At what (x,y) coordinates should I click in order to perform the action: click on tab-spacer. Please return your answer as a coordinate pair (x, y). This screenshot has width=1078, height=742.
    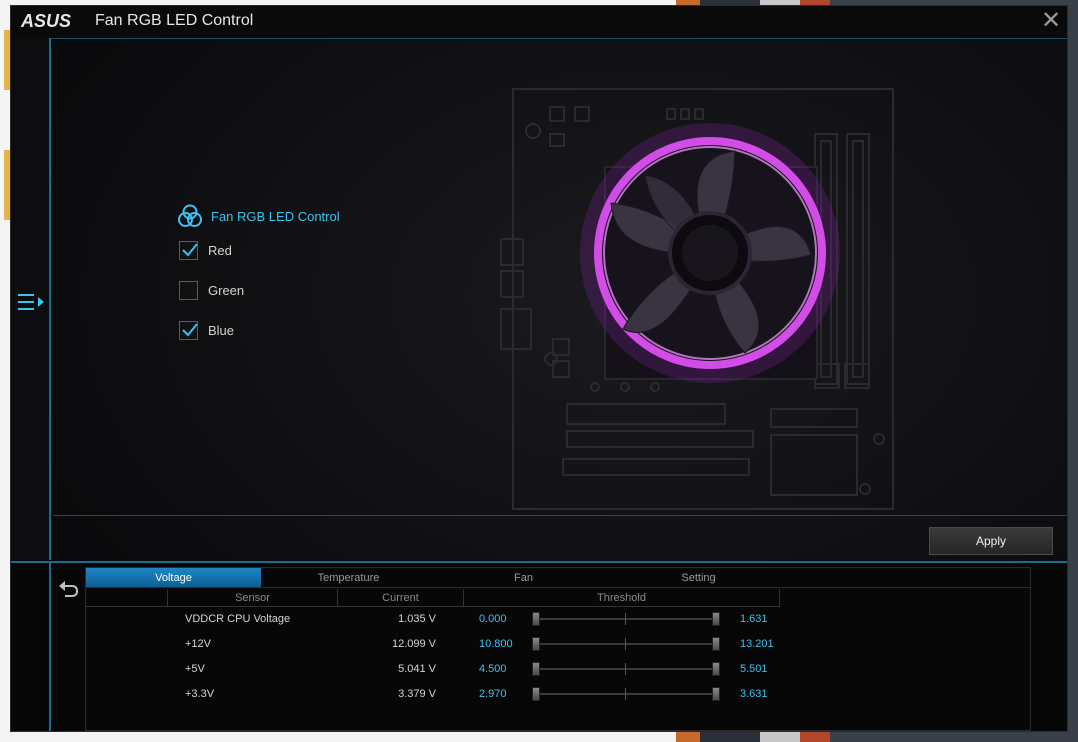
    Looking at the image, I should click on (908, 578).